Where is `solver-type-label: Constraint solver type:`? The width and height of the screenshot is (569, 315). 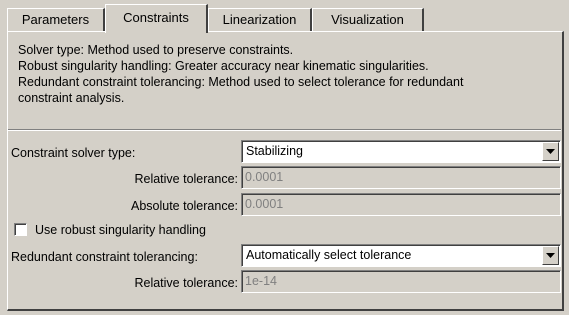
solver-type-label: Constraint solver type: is located at coordinates (73, 153).